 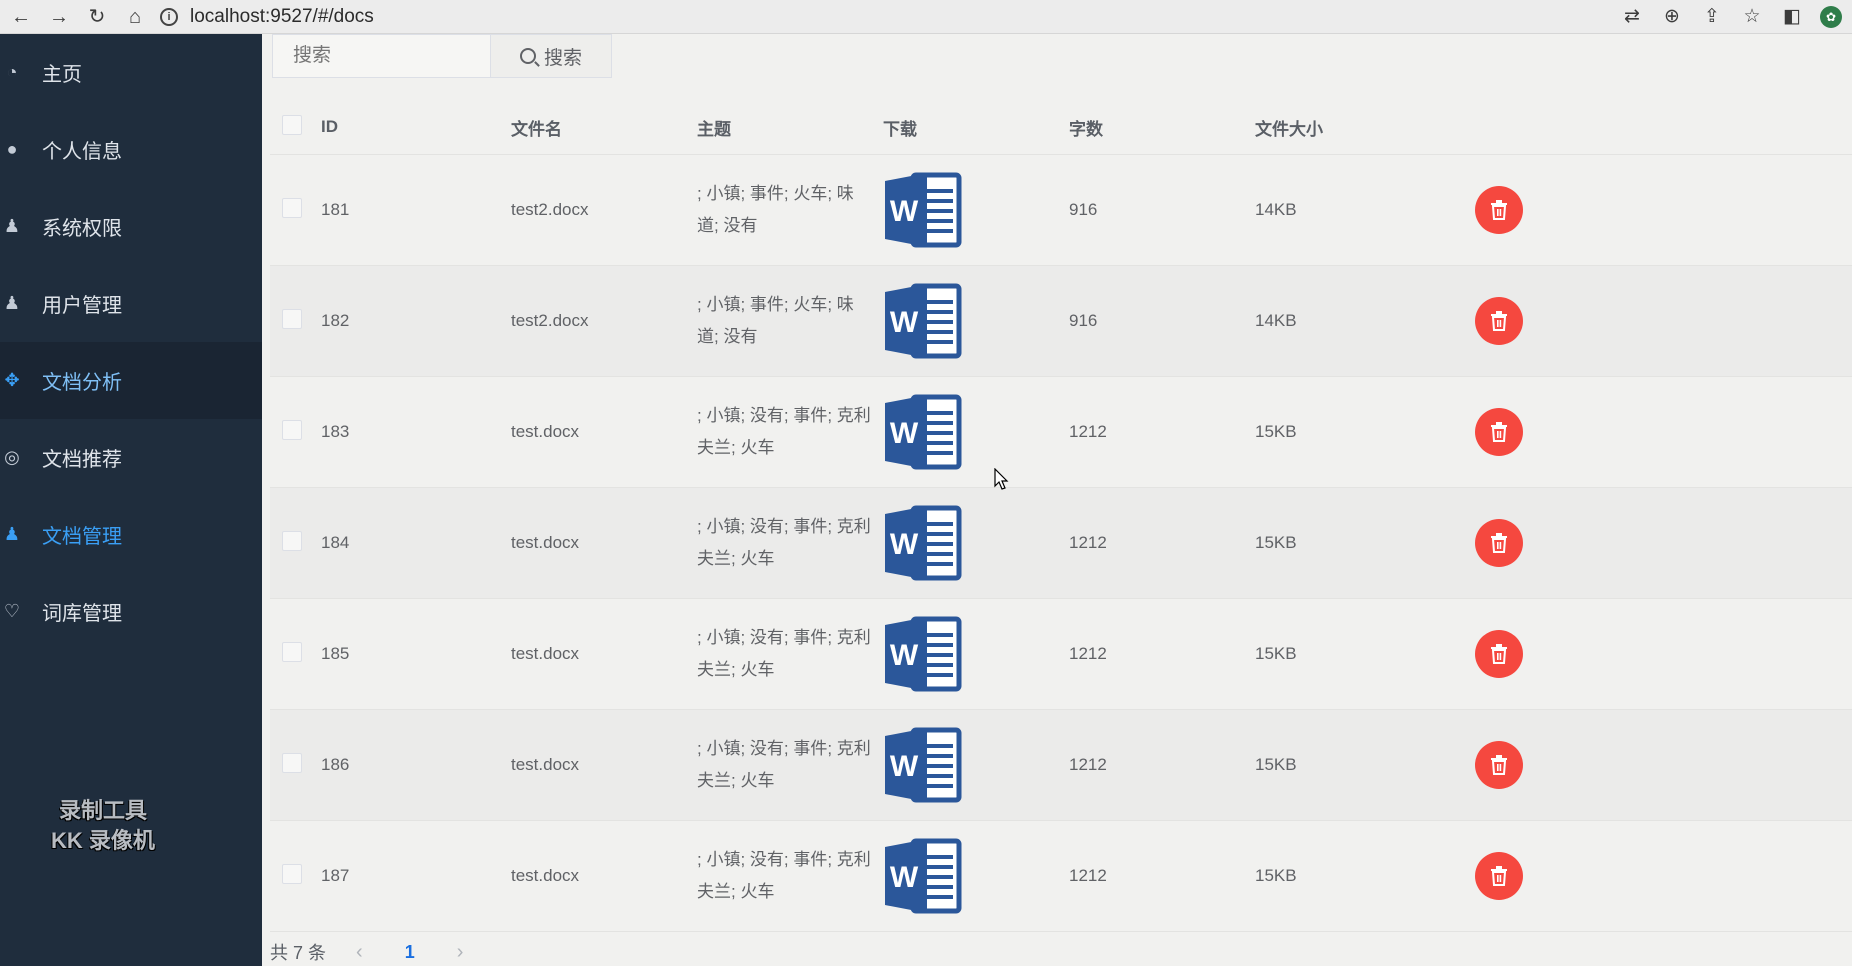 What do you see at coordinates (551, 56) in the screenshot?
I see `search-button: 搜索` at bounding box center [551, 56].